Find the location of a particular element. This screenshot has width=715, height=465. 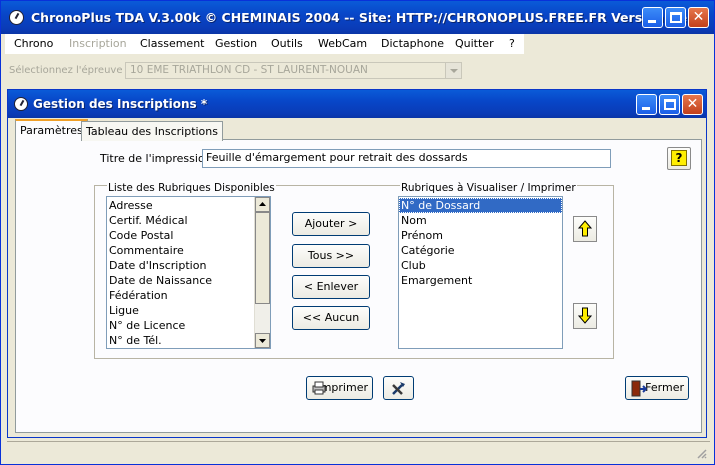

event-select: 10 EME TRIATHLON CD - ST LAURENT-NOUAN is located at coordinates (293, 70).